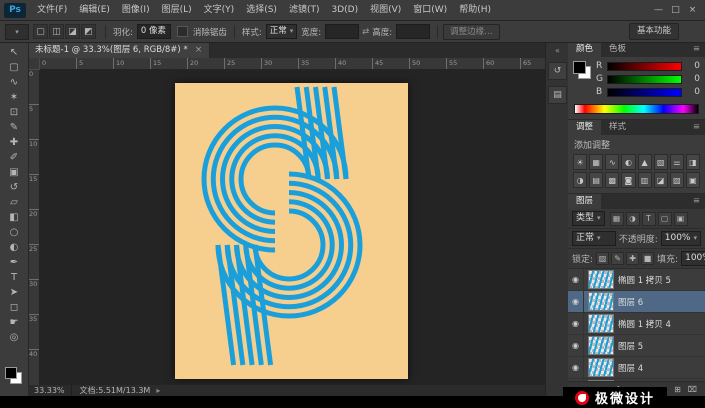  What do you see at coordinates (580, 162) in the screenshot?
I see `adjustment-icon: ☀` at bounding box center [580, 162].